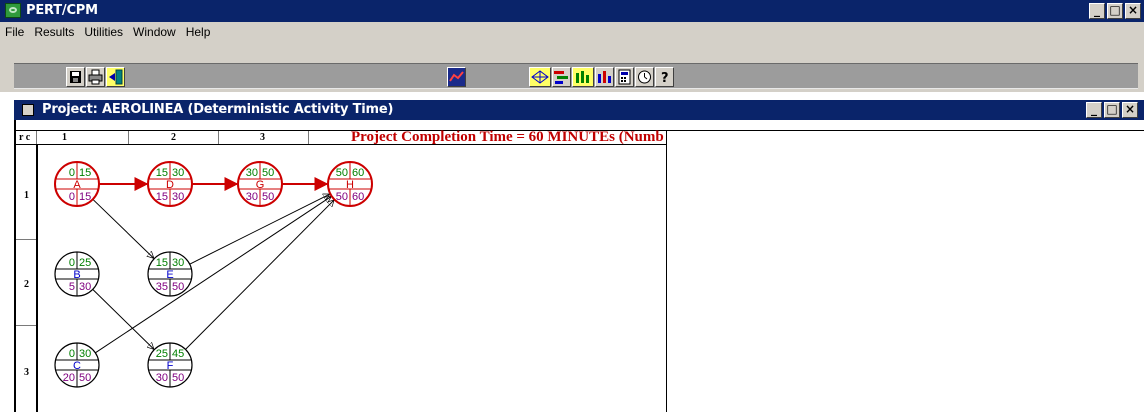 The height and width of the screenshot is (412, 1144). I want to click on activity-node-E: 15 30E35 50, so click(170, 274).